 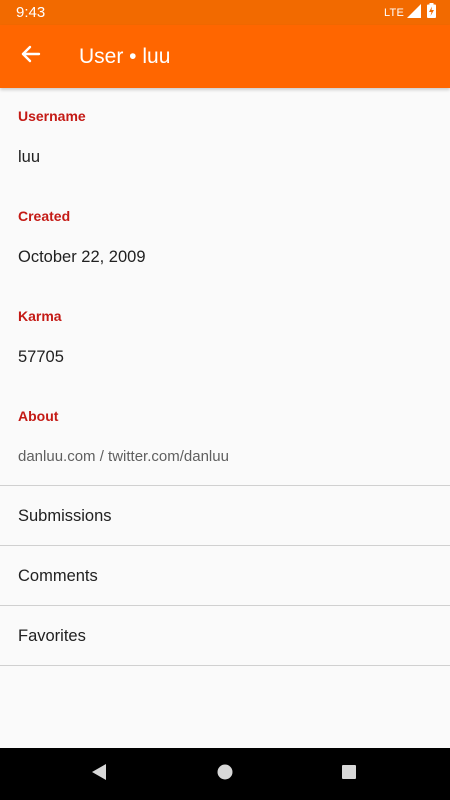 I want to click on username-label: Username, so click(x=52, y=116).